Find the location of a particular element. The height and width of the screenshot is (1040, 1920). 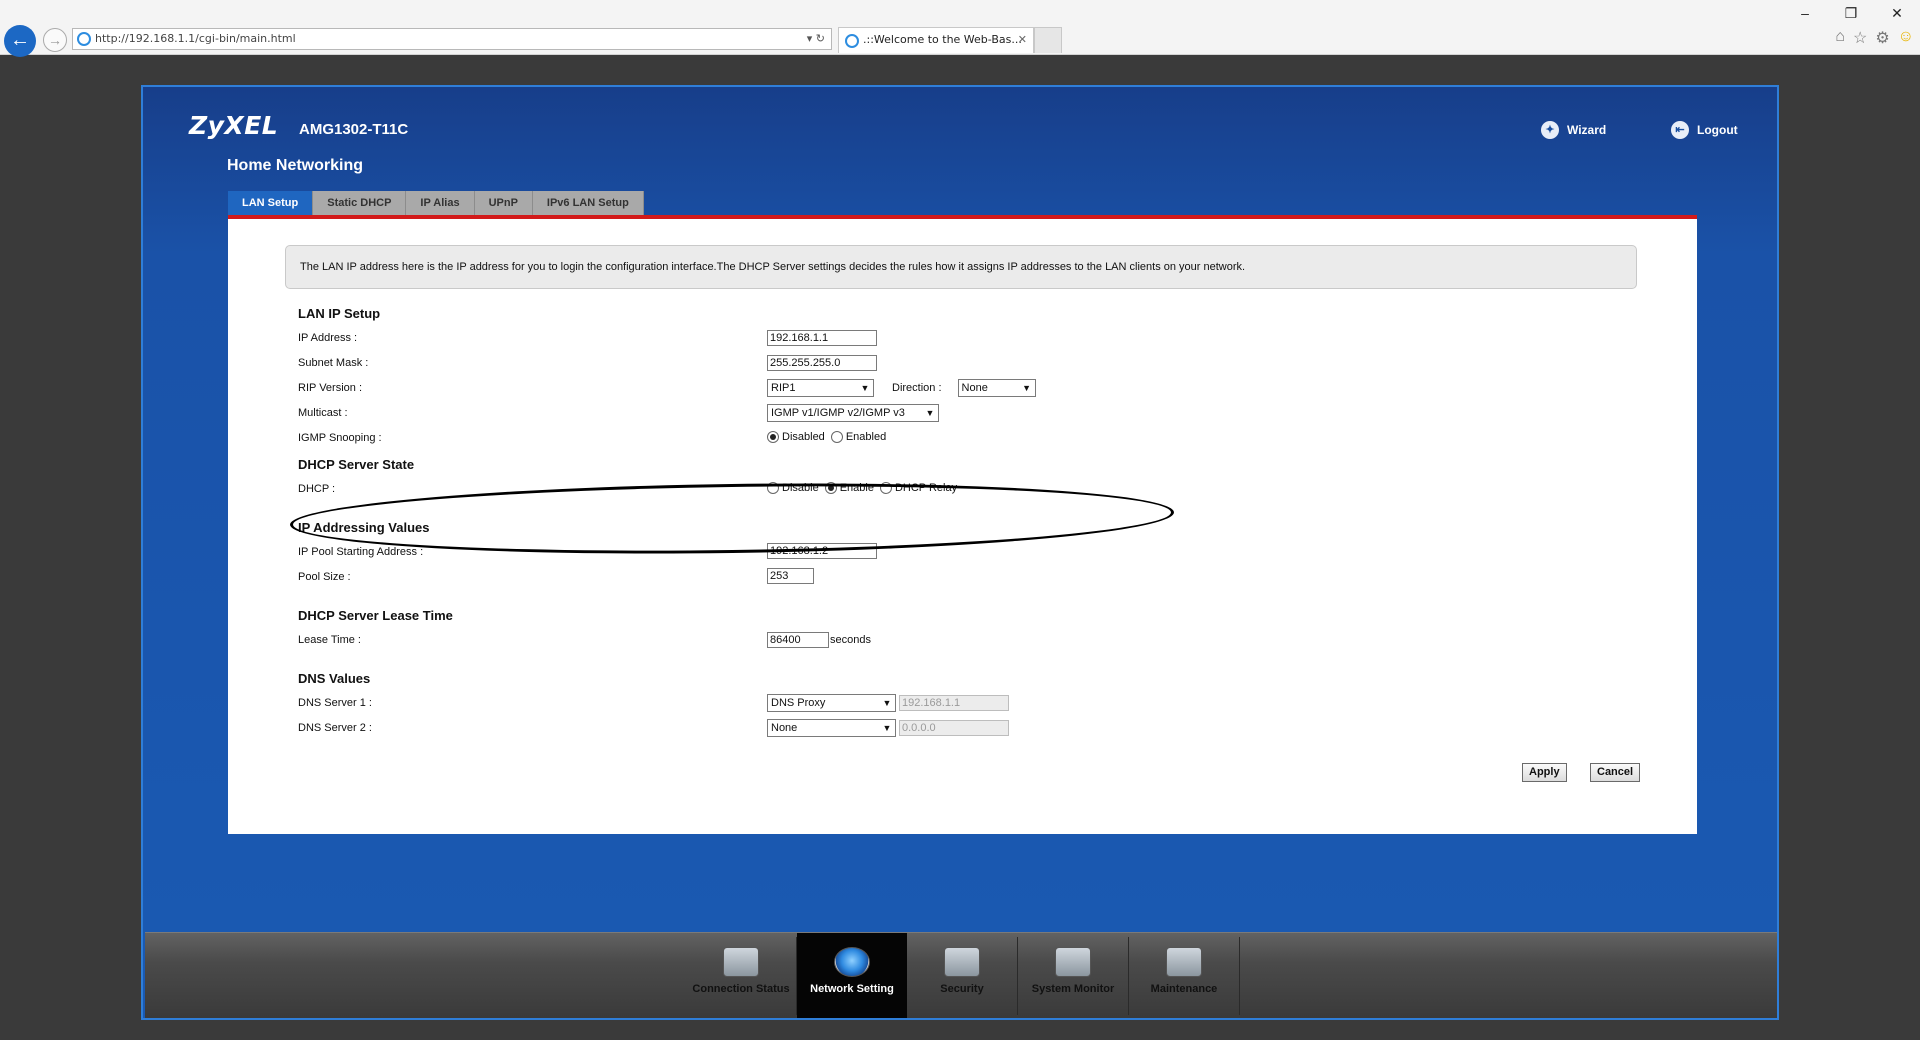

wizard-label: Wizard is located at coordinates (1587, 130).